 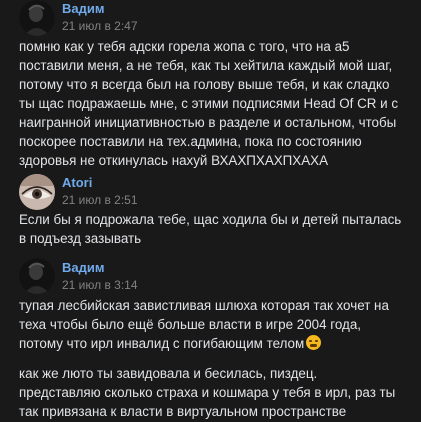 I want to click on message-time: 21 июл в 2:51, so click(x=100, y=200).